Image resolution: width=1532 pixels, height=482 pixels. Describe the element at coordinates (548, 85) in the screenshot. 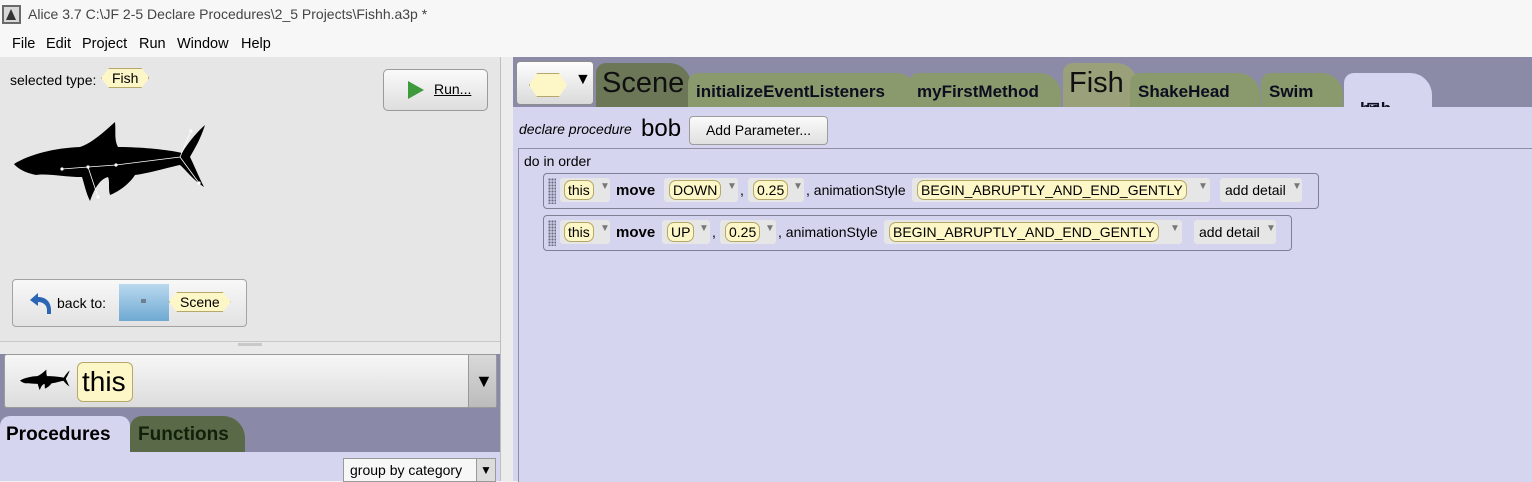

I see `type-hex-icon` at that location.